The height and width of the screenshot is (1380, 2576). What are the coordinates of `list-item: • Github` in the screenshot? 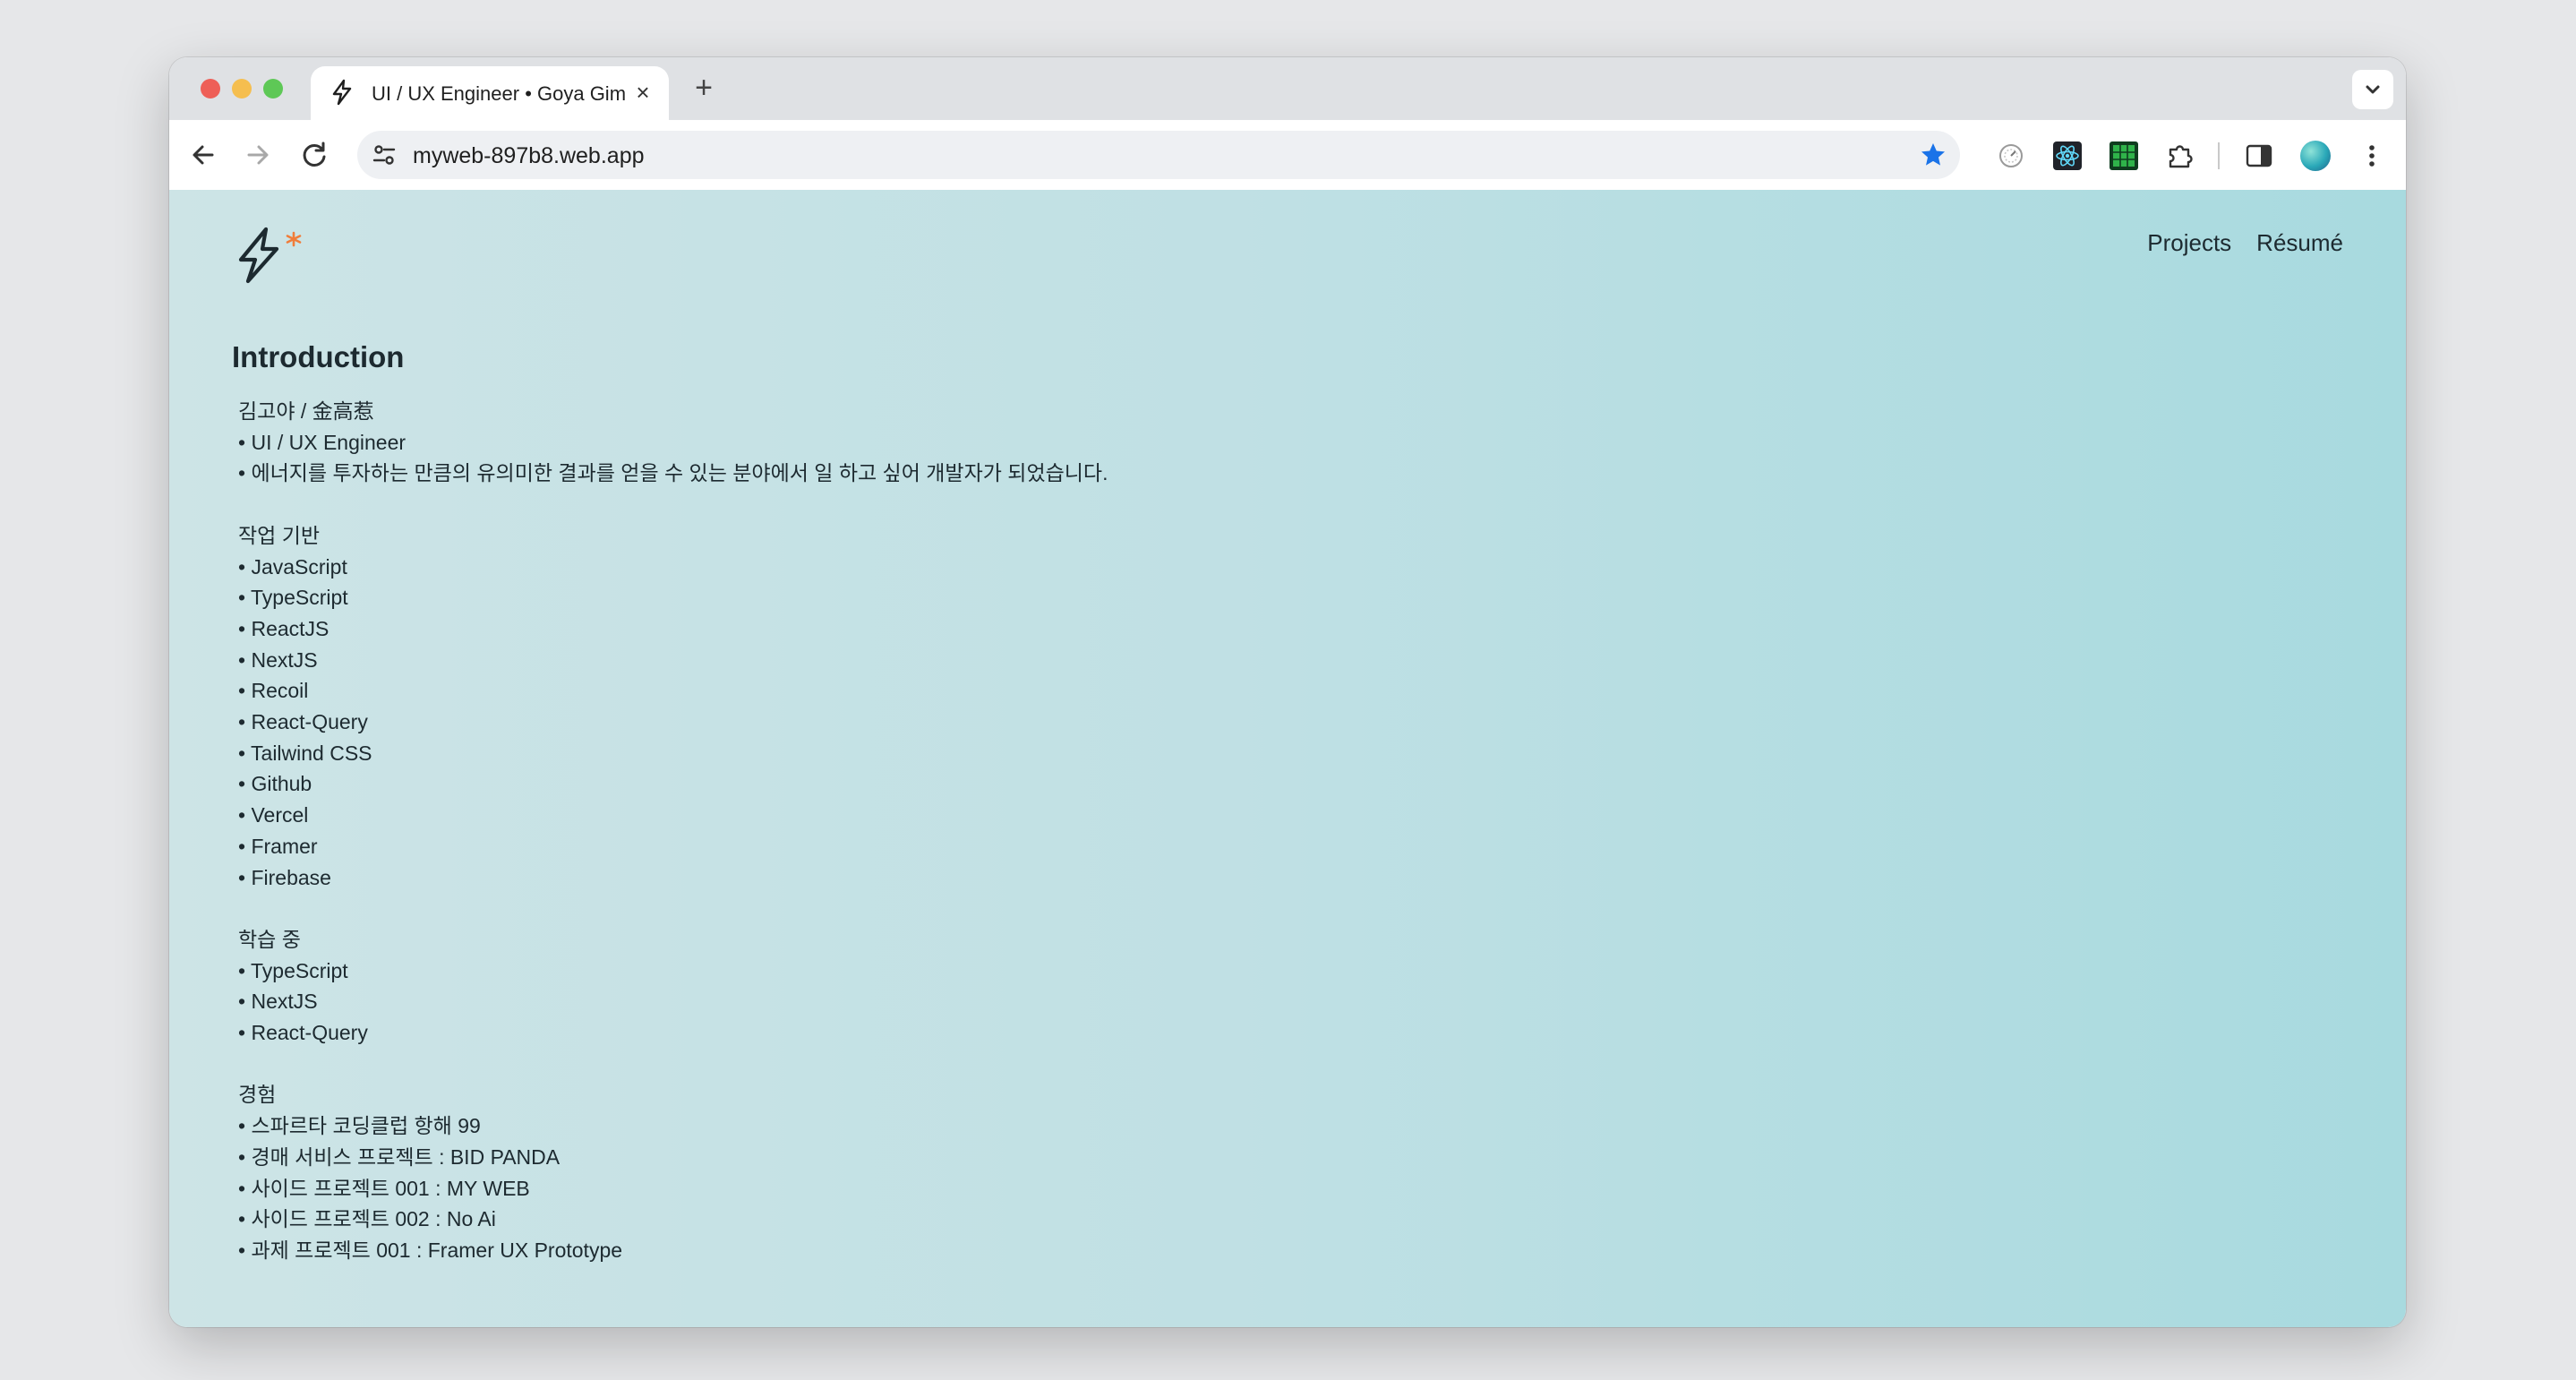 It's located at (673, 784).